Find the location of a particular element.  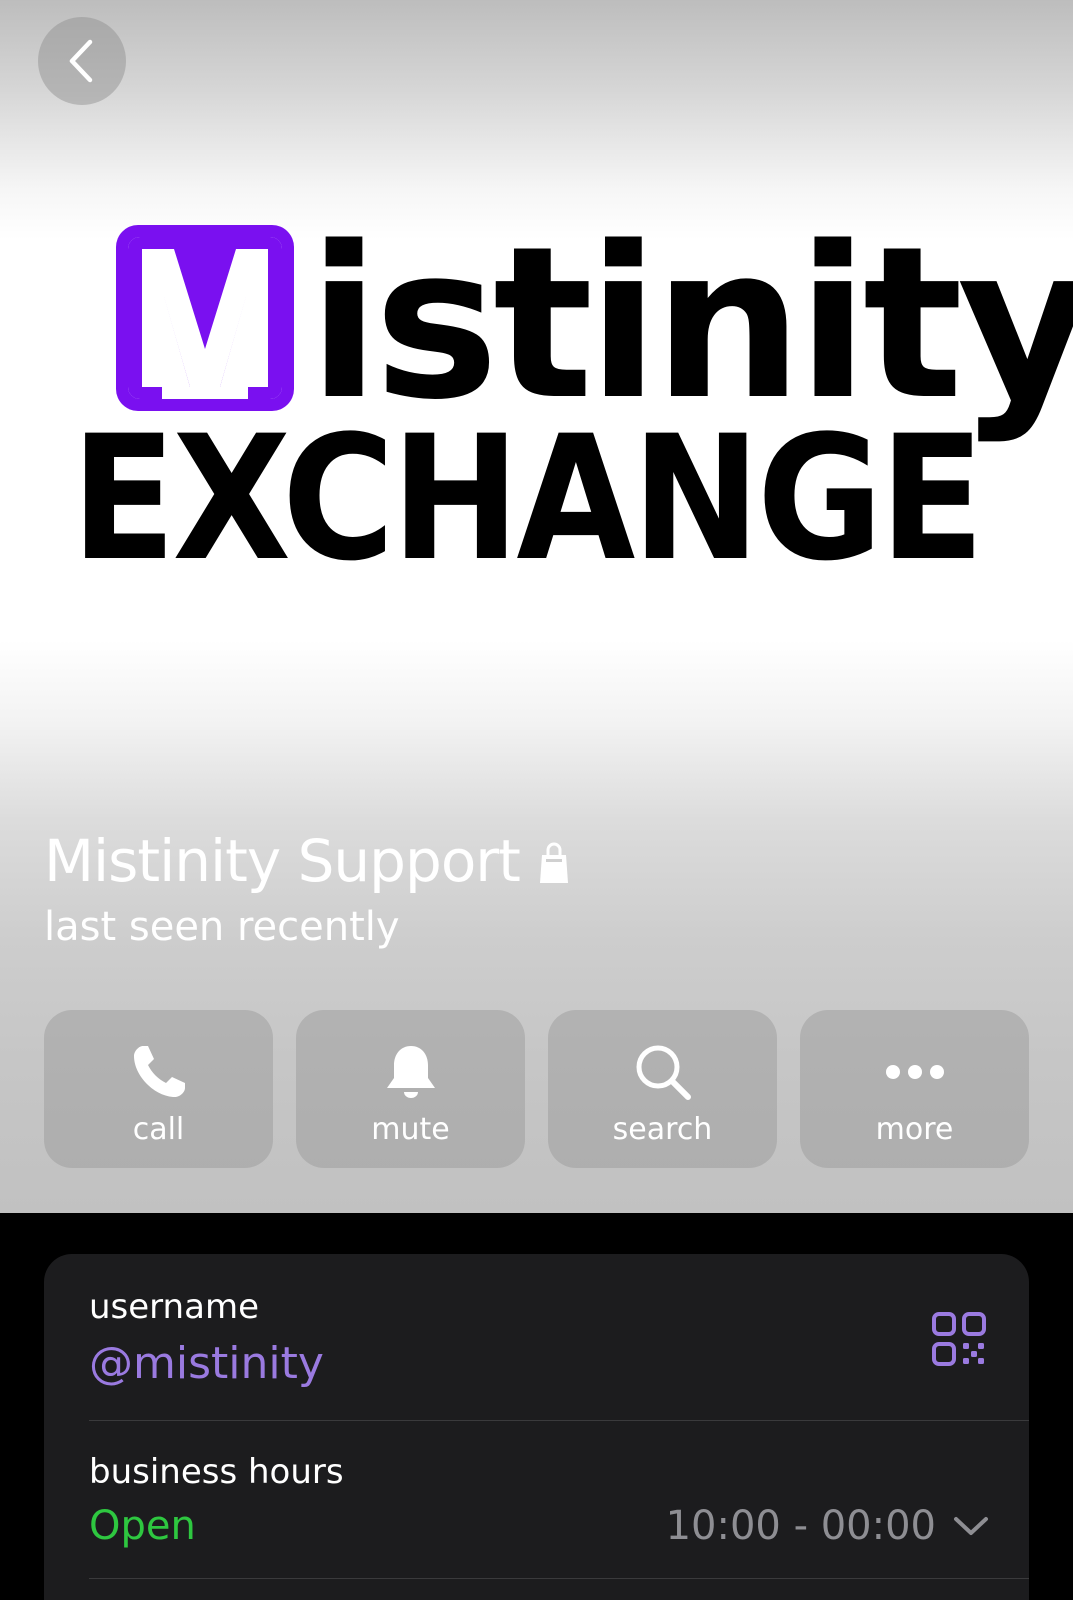

search-button: search is located at coordinates (662, 1089).